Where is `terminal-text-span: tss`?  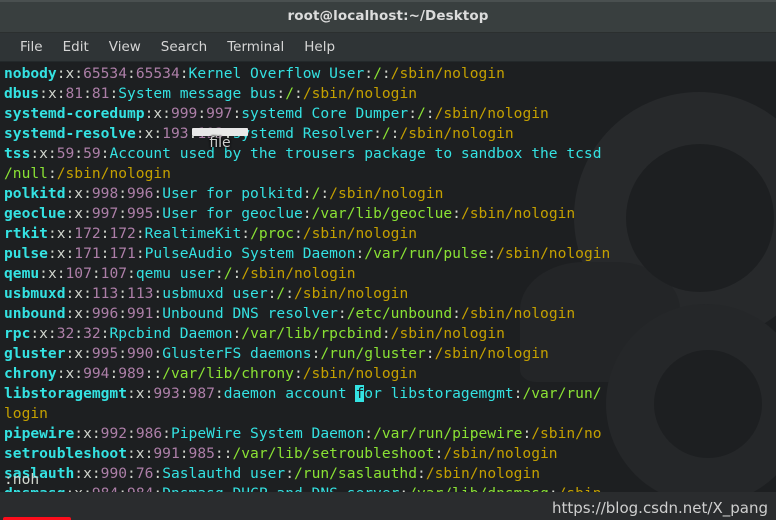 terminal-text-span: tss is located at coordinates (17, 153).